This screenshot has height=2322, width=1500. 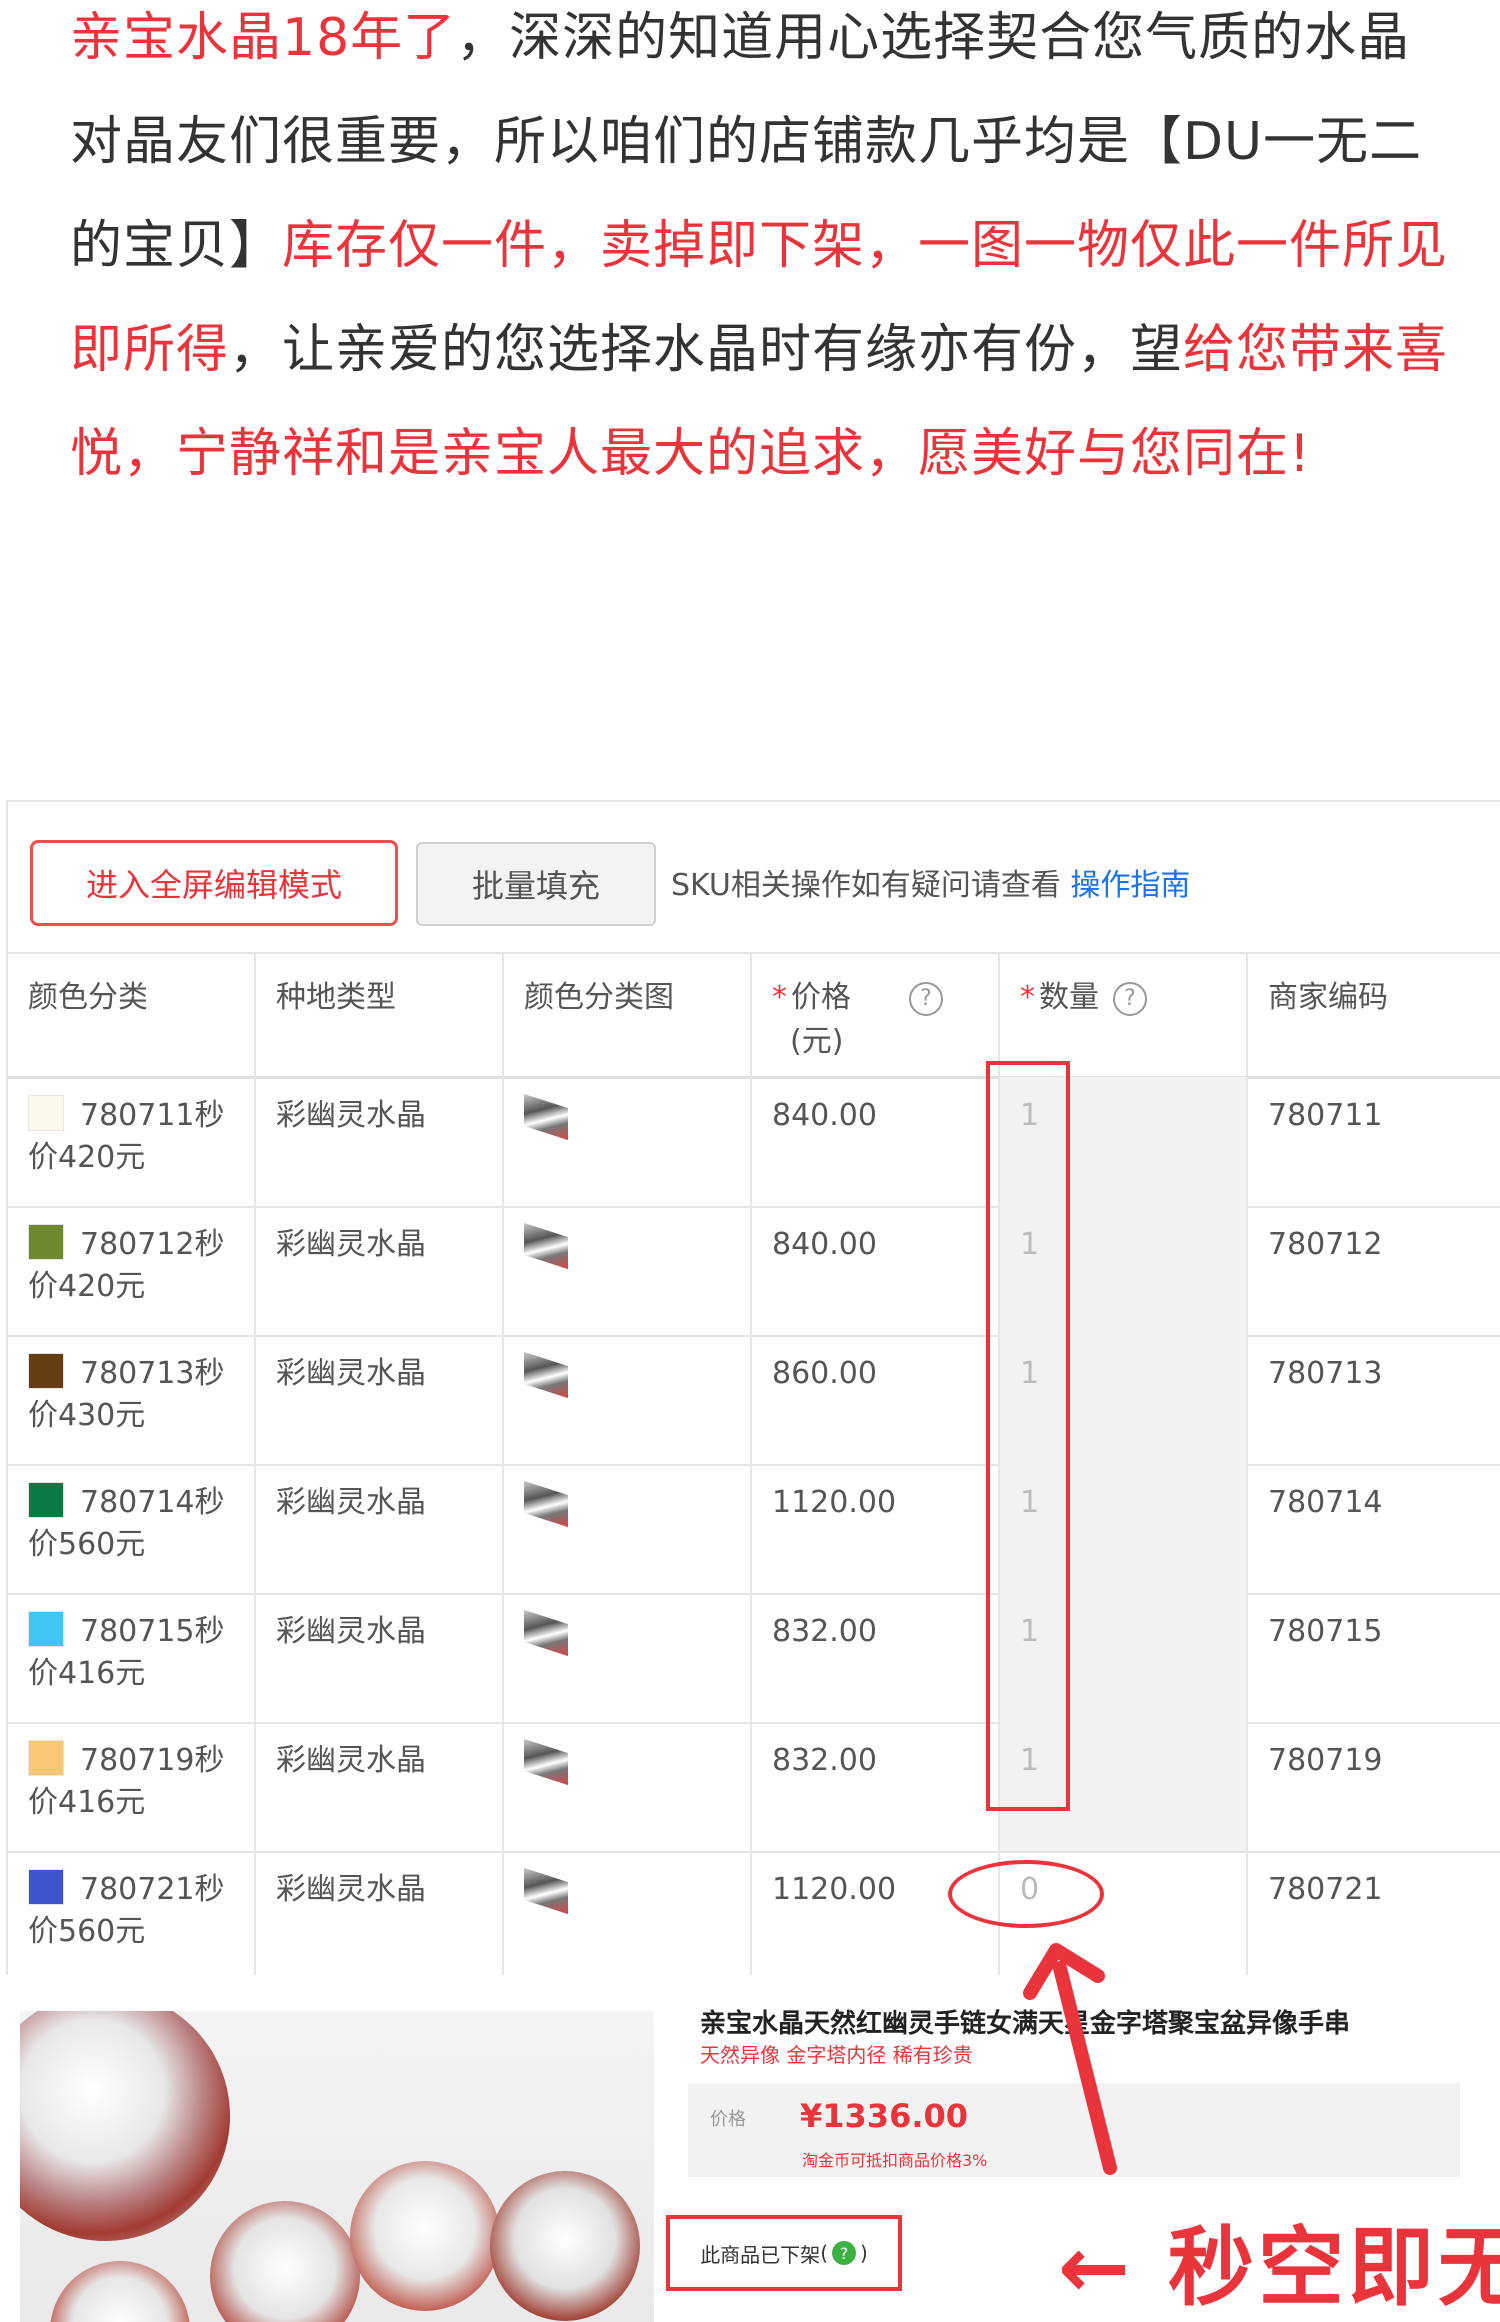 I want to click on code-cell: 780713, so click(x=1374, y=1399).